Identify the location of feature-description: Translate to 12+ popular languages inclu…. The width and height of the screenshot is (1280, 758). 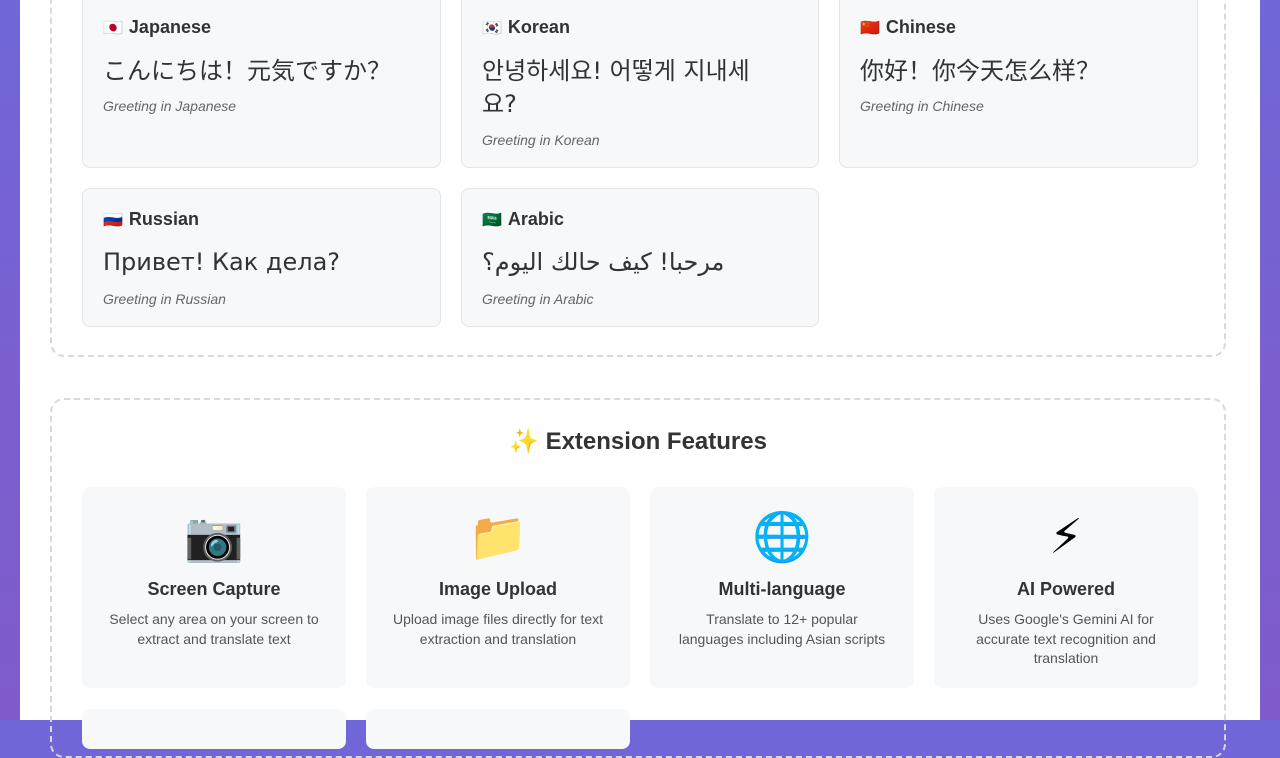
(782, 629).